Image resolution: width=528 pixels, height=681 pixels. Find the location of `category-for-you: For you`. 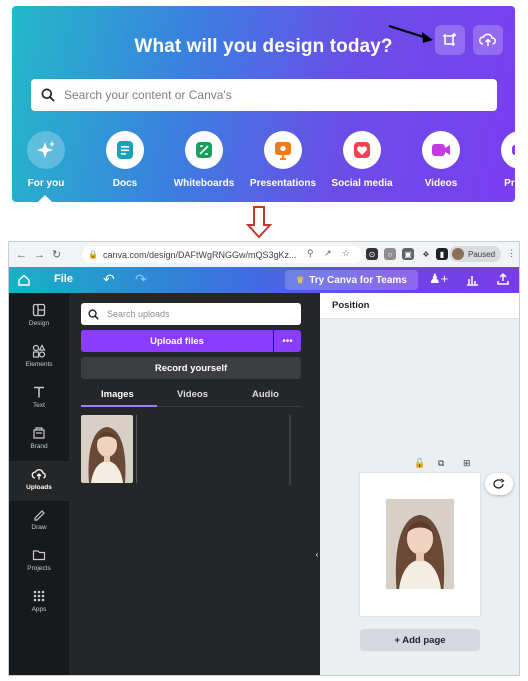

category-for-you: For you is located at coordinates (49, 166).